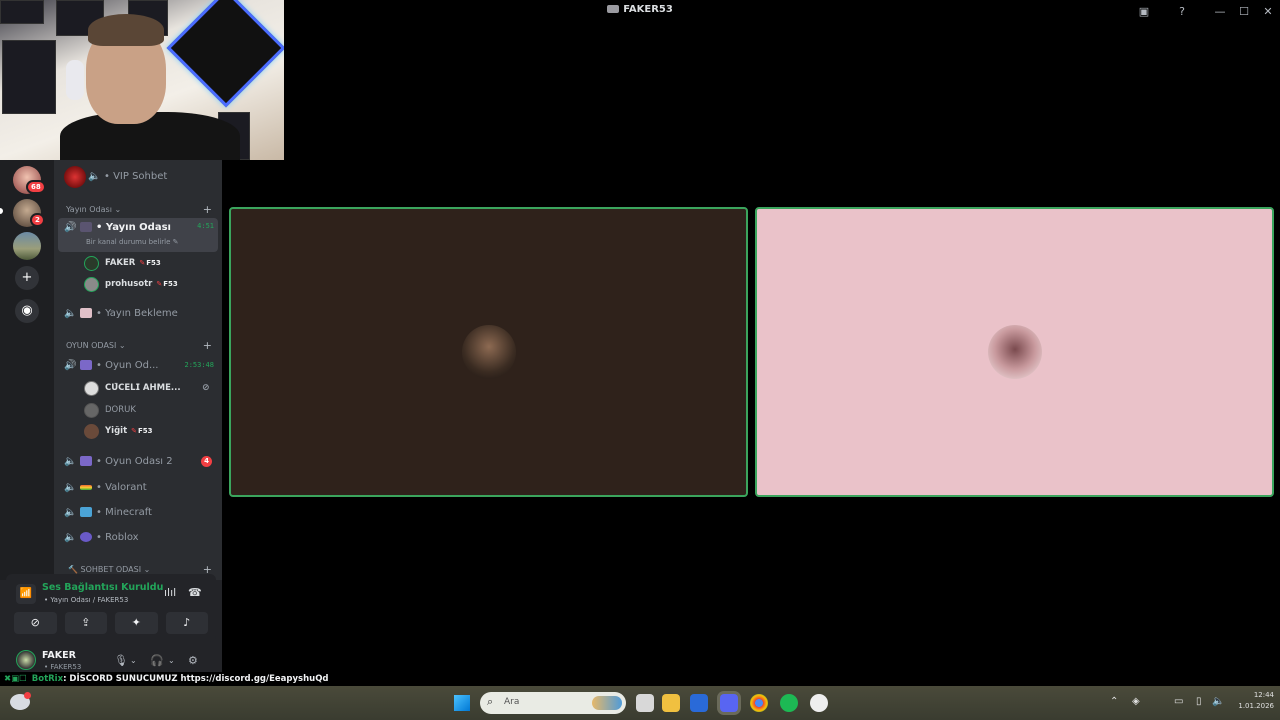 This screenshot has height=720, width=1280. What do you see at coordinates (94, 209) in the screenshot?
I see `category-label: Yayın Odası ⌄` at bounding box center [94, 209].